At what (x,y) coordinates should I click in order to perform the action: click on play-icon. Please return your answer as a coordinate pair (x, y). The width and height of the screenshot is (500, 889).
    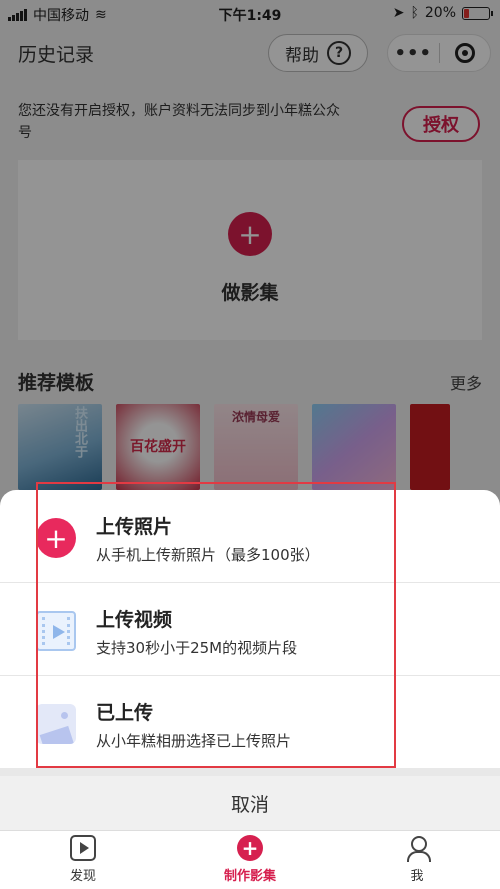
    Looking at the image, I should click on (83, 848).